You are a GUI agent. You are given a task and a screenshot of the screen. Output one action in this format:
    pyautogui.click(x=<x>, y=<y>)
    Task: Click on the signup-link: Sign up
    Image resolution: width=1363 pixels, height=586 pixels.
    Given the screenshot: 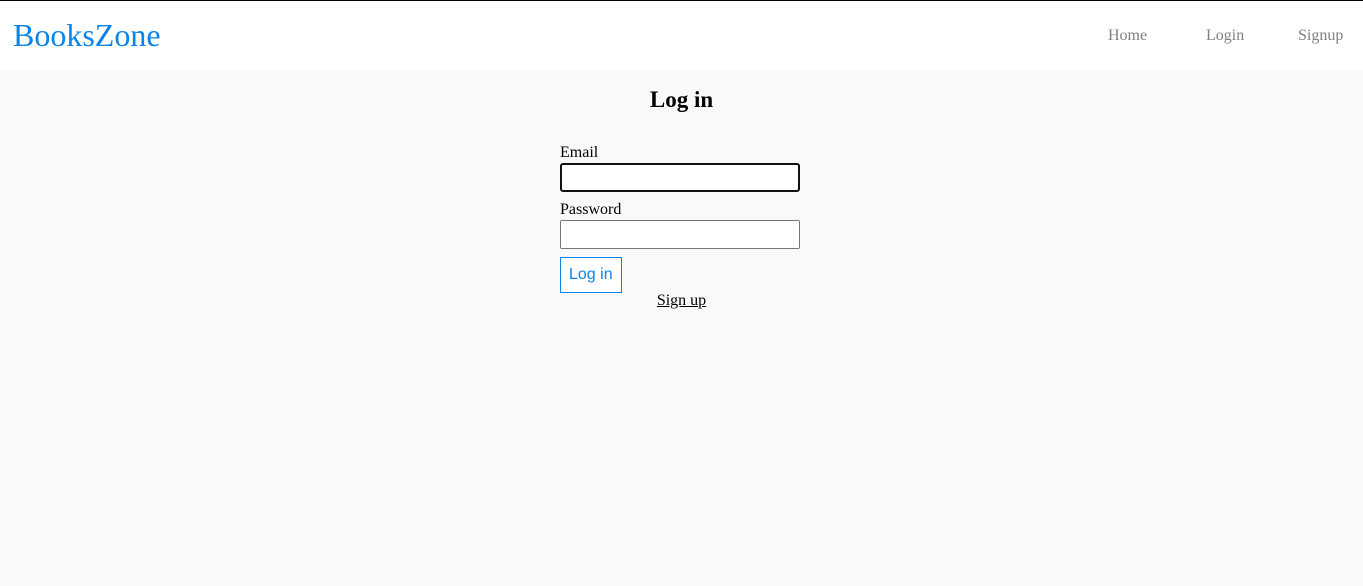 What is the action you would take?
    pyautogui.click(x=681, y=300)
    